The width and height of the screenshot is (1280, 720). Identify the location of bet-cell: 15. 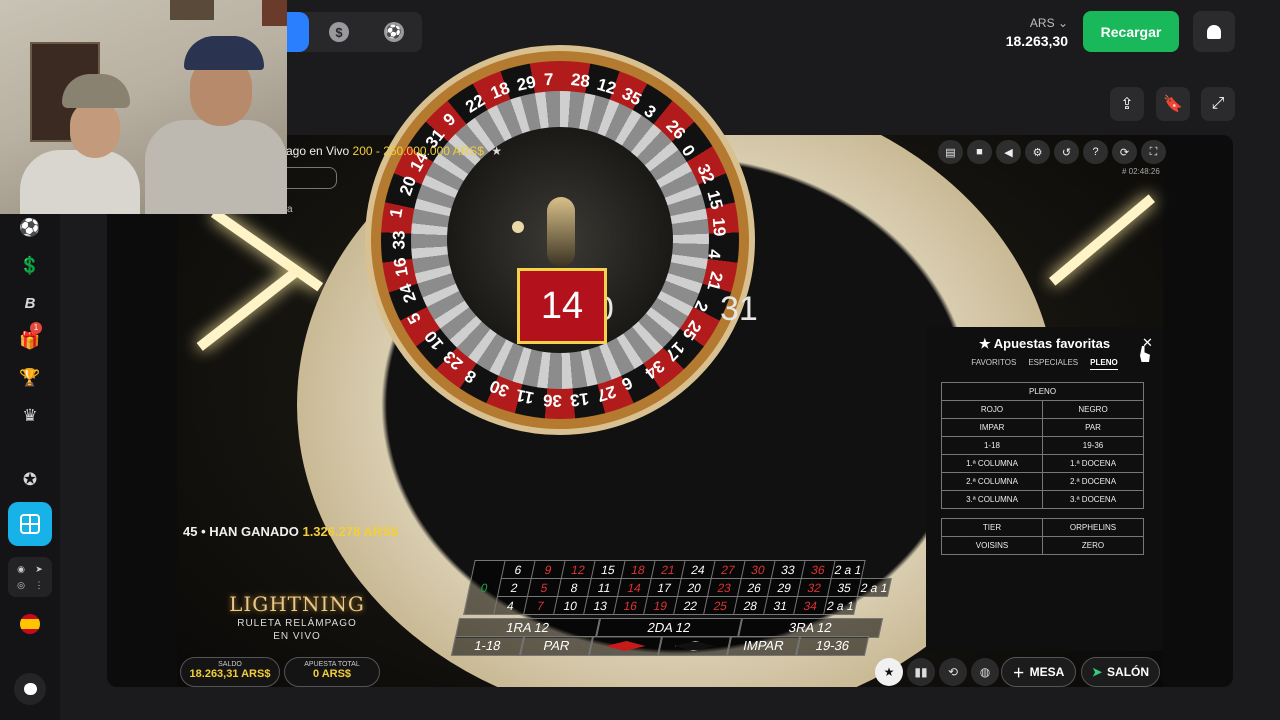
(608, 569).